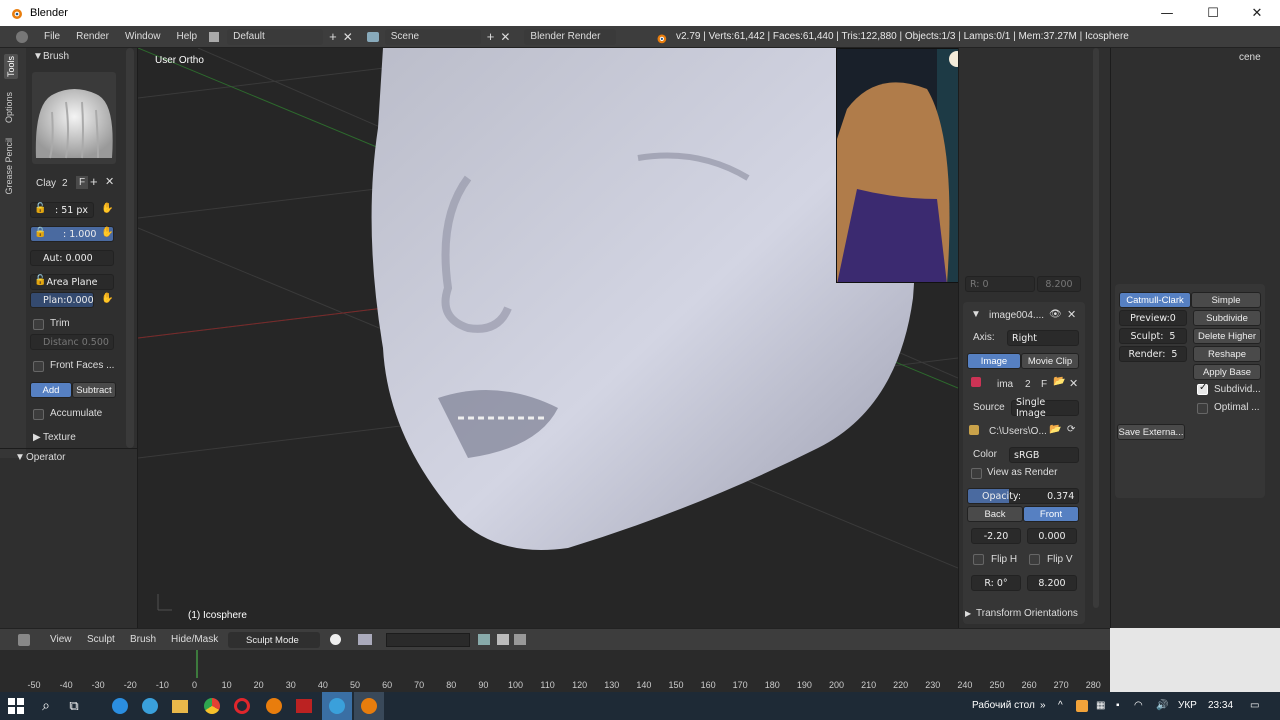  I want to click on offset-y-field: 0.000, so click(1052, 536).